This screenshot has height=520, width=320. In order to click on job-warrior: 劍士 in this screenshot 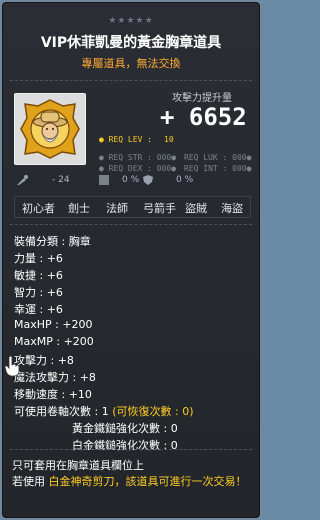, I will do `click(79, 208)`.